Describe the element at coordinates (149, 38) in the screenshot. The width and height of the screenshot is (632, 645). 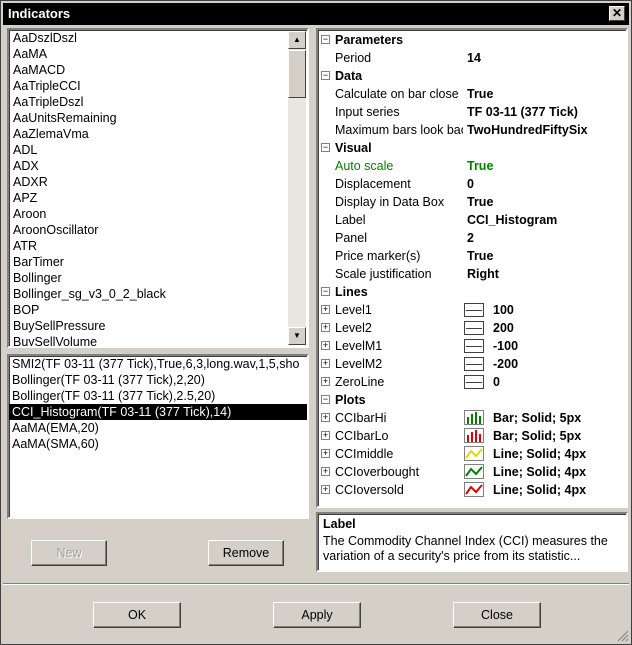
I see `indicator-list-item: AaDszlDszl` at that location.